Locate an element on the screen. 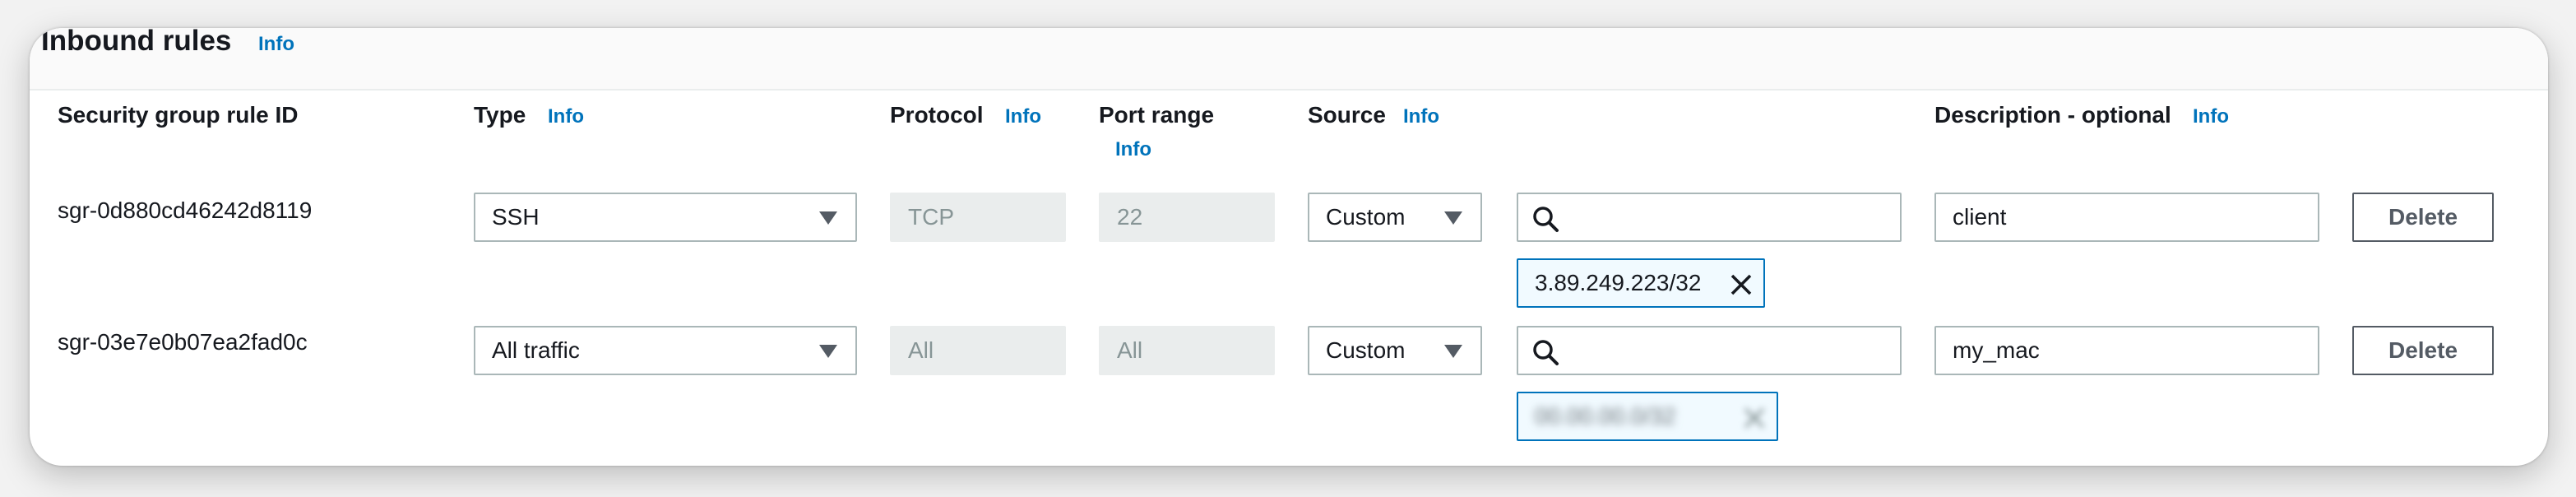 Image resolution: width=2576 pixels, height=497 pixels. column-header-port-range: Port range is located at coordinates (1157, 115).